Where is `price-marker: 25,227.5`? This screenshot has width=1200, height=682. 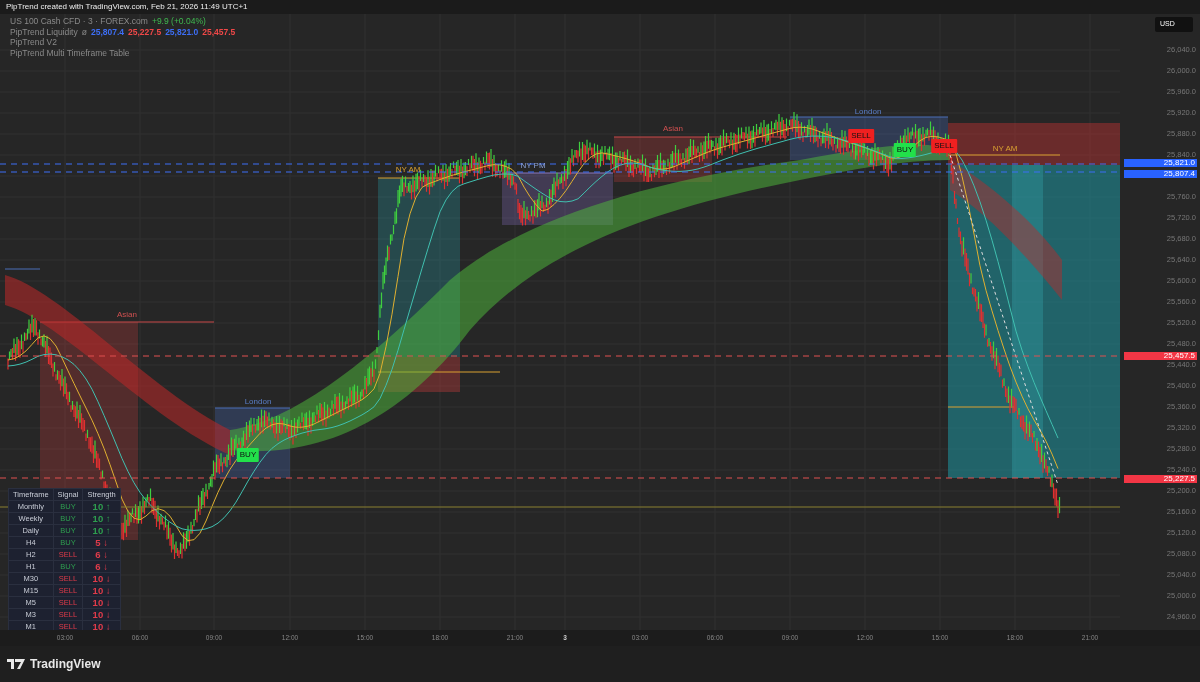
price-marker: 25,227.5 is located at coordinates (1160, 479).